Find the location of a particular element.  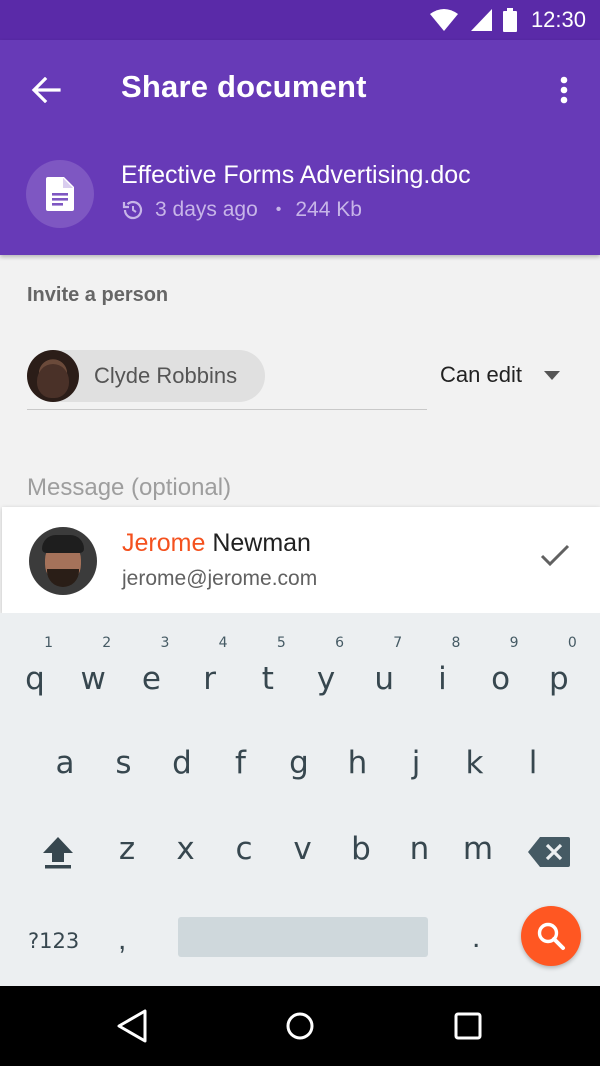

key-o: o9 is located at coordinates (501, 666).